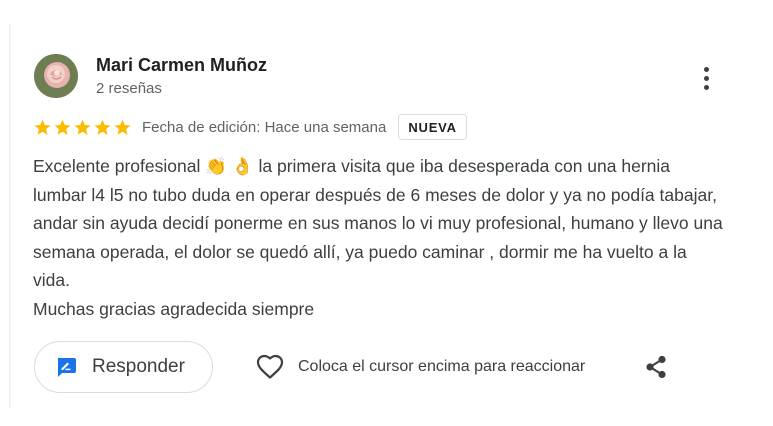  What do you see at coordinates (181, 65) in the screenshot?
I see `author-name: Mari Carmen Muñoz` at bounding box center [181, 65].